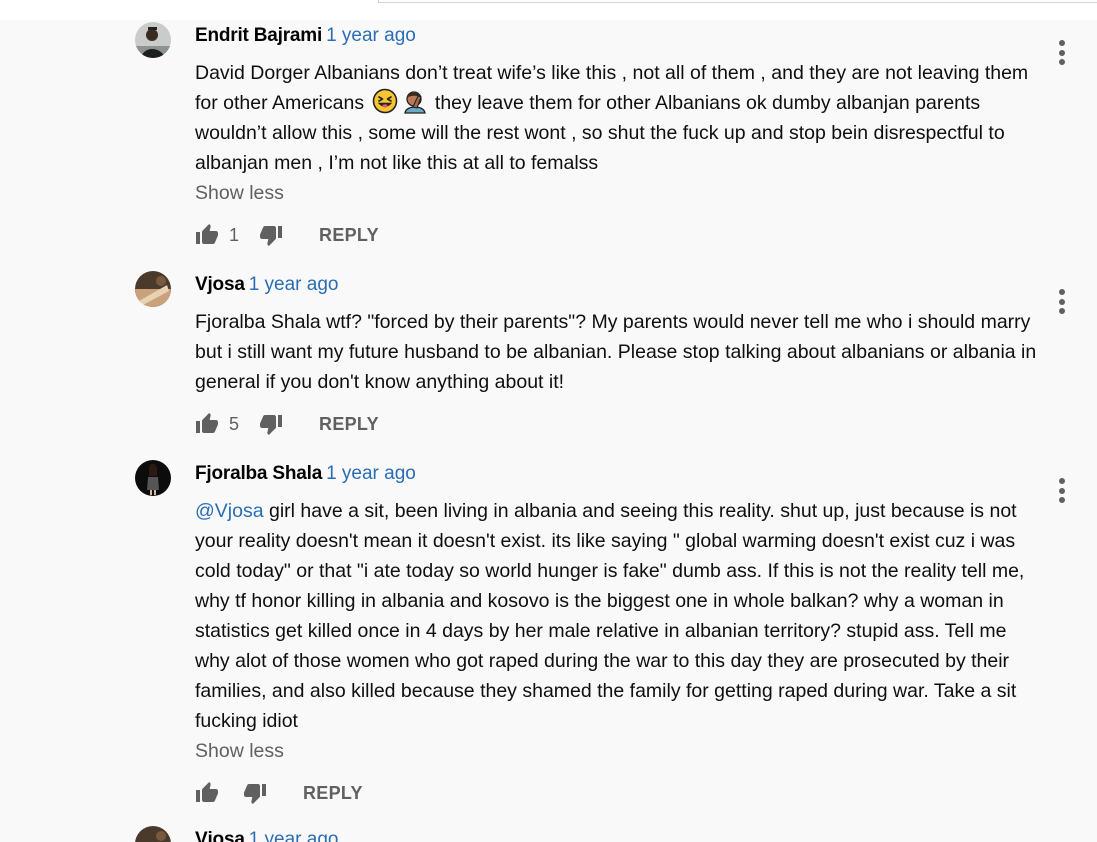  Describe the element at coordinates (548, 10) in the screenshot. I see `top-bar` at that location.